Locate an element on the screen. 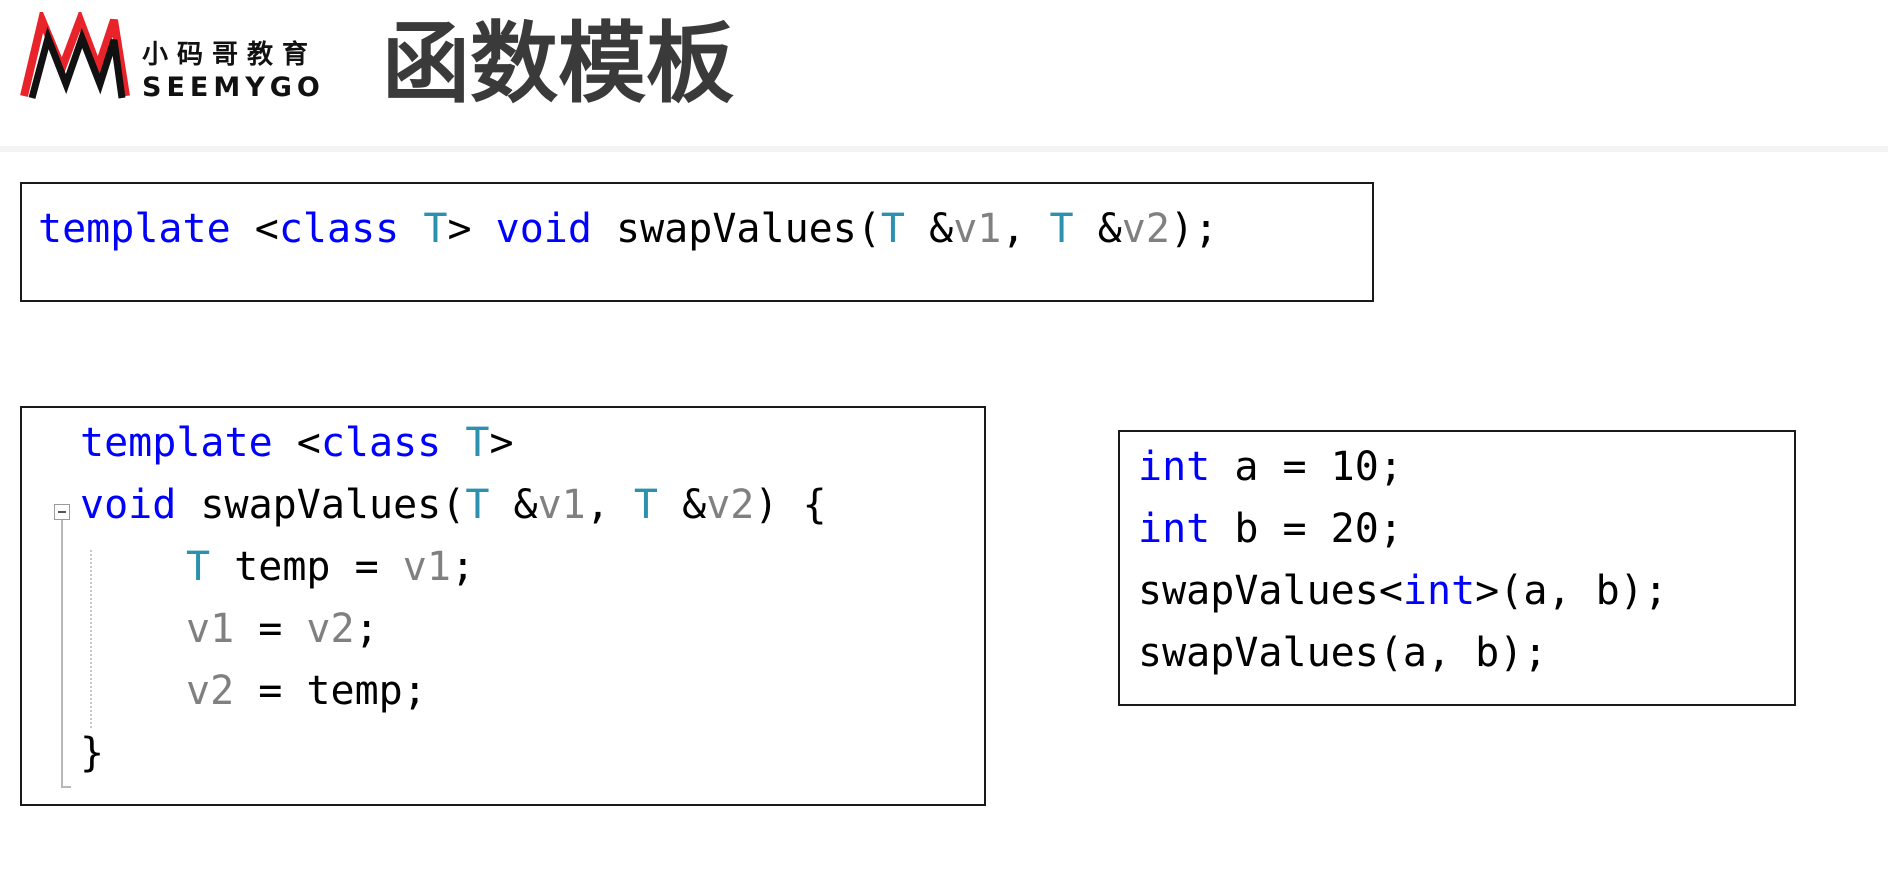 The image size is (1888, 872). header-divider is located at coordinates (944, 149).